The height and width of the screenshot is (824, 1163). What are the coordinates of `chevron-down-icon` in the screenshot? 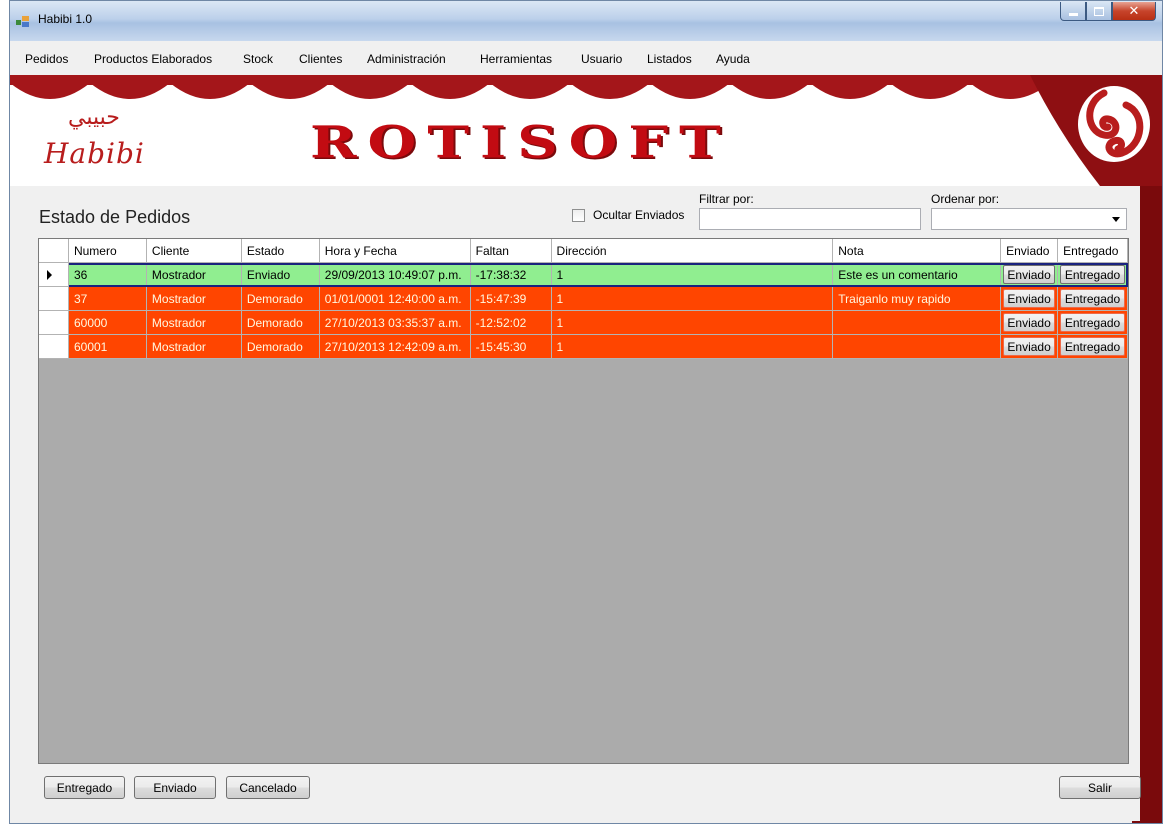 It's located at (1116, 219).